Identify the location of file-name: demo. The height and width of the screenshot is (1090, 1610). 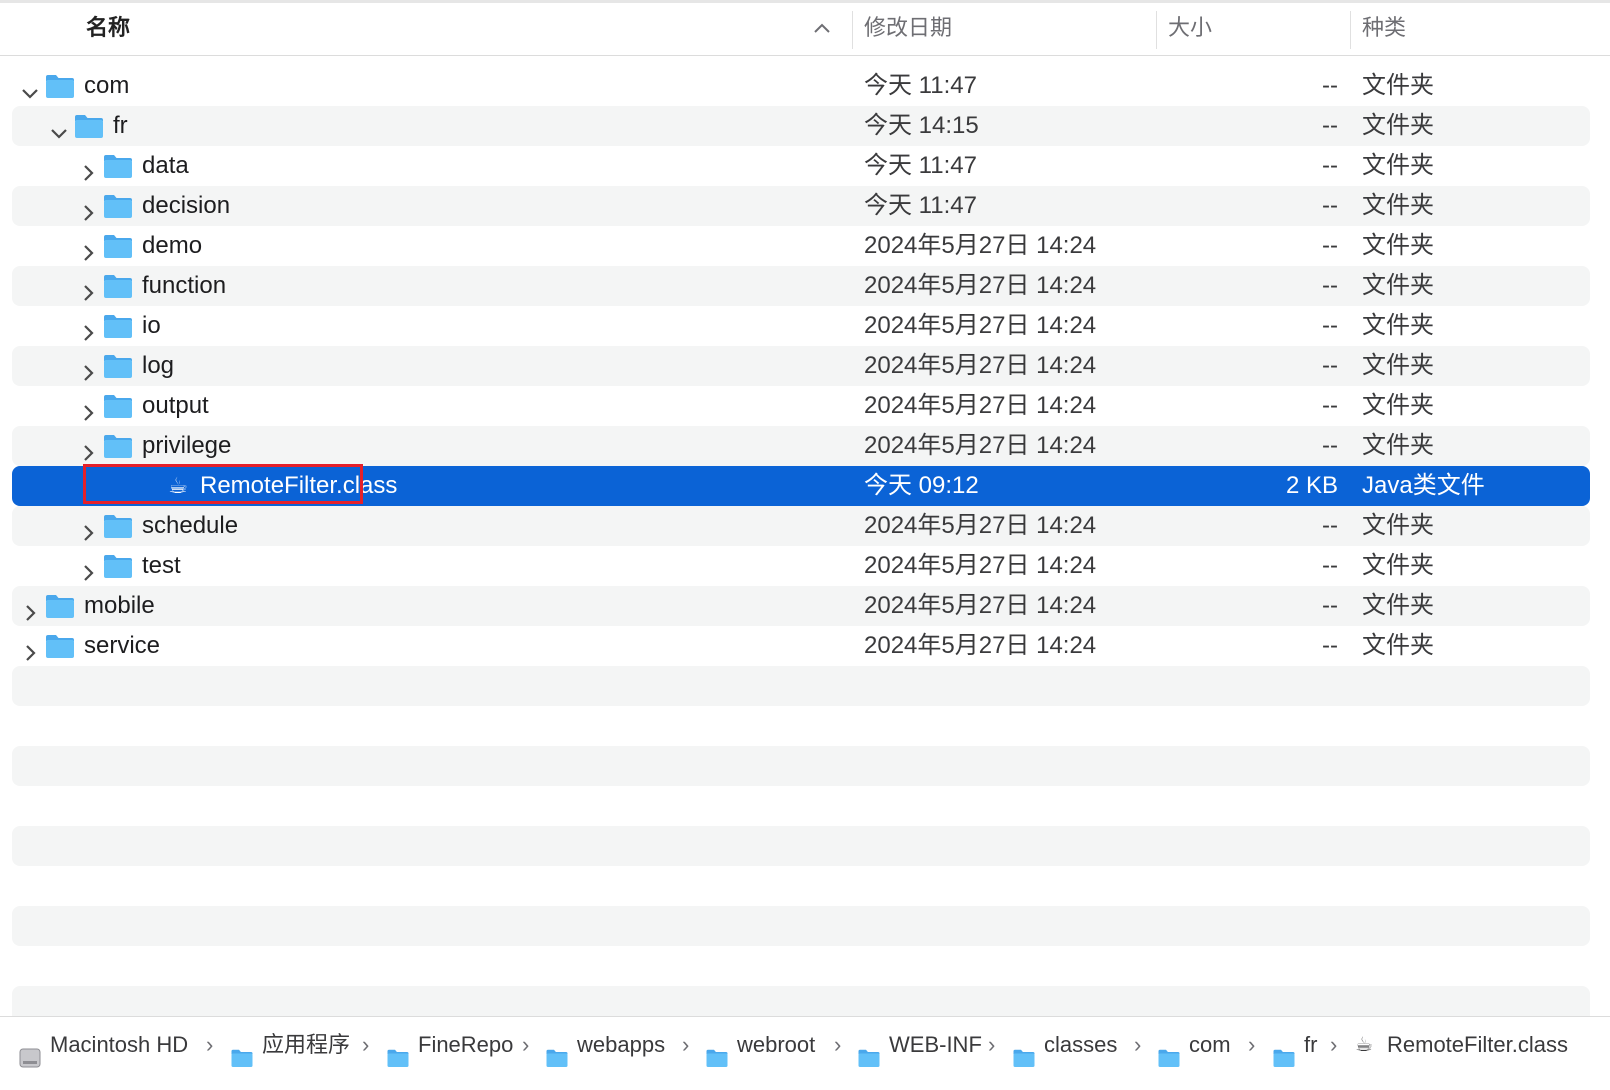
(172, 246).